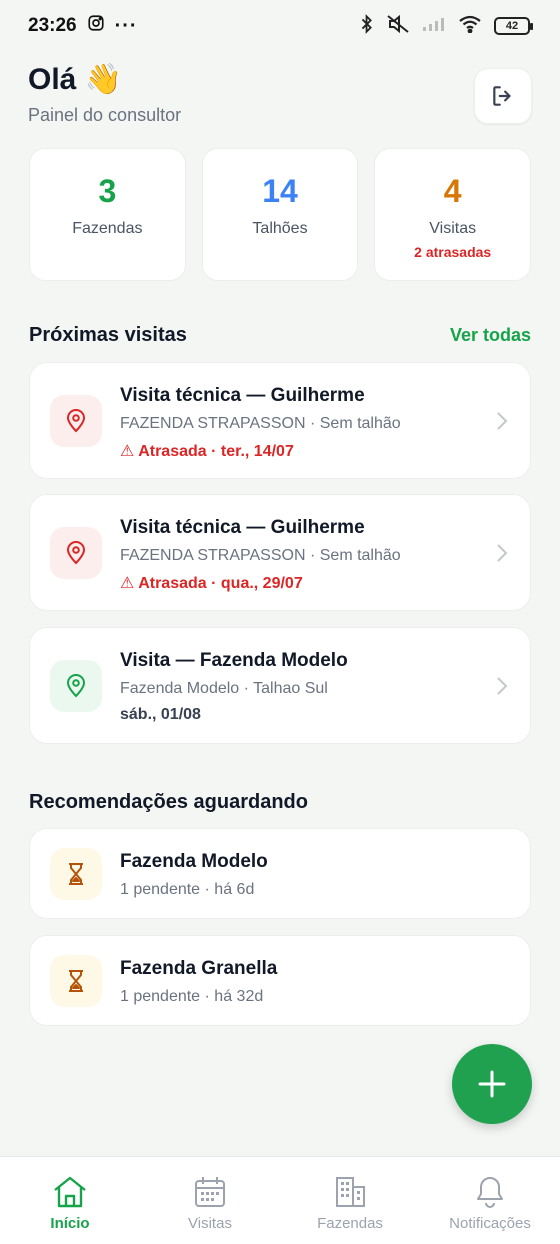  I want to click on stat-card-visitas: 4 Visitas 2 atrasadas, so click(453, 214).